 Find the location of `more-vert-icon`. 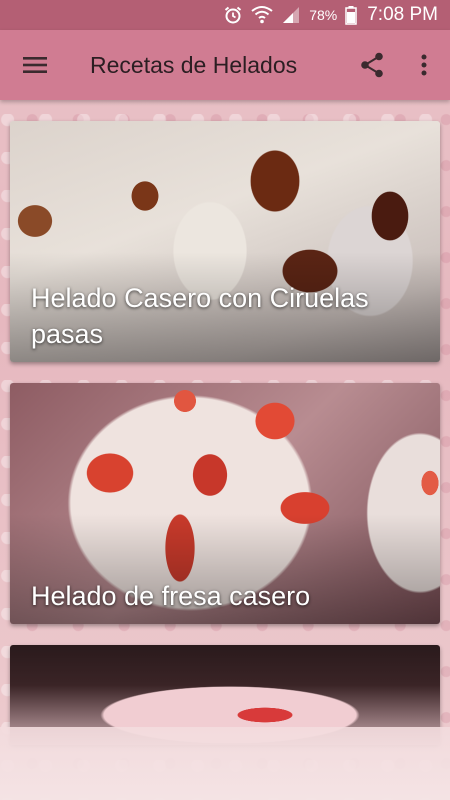

more-vert-icon is located at coordinates (424, 65).